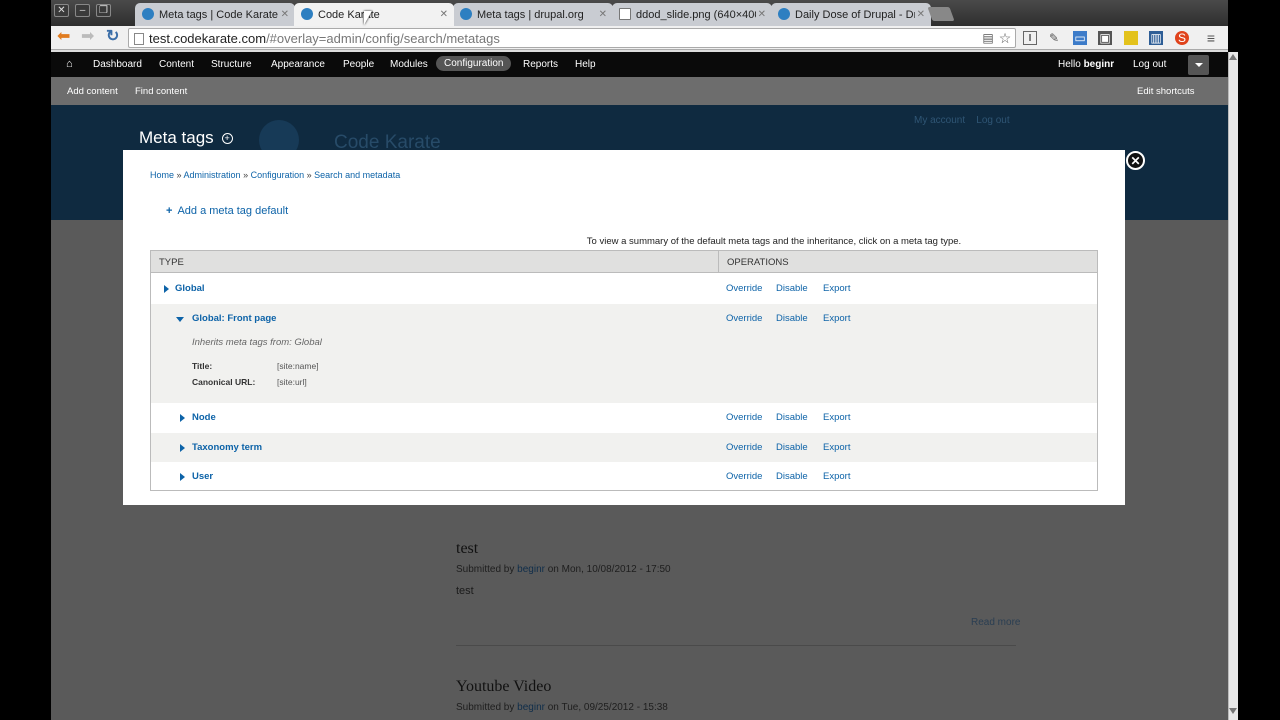 Image resolution: width=1280 pixels, height=720 pixels. What do you see at coordinates (1149, 64) in the screenshot?
I see `logout-link: Log out` at bounding box center [1149, 64].